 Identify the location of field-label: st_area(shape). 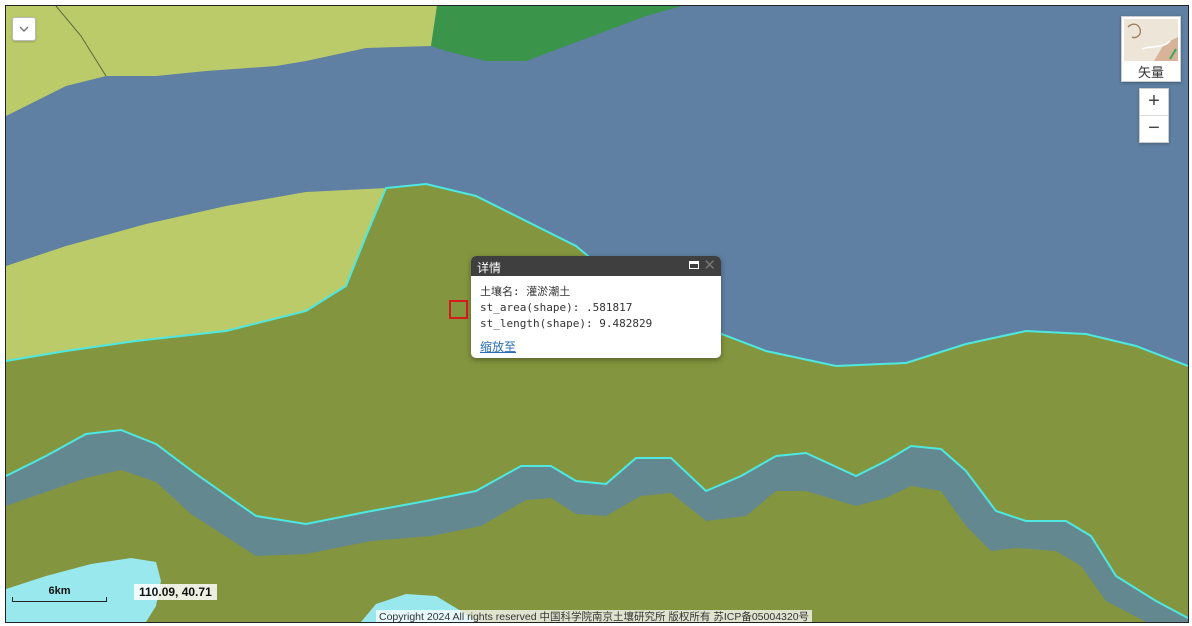
(526, 307).